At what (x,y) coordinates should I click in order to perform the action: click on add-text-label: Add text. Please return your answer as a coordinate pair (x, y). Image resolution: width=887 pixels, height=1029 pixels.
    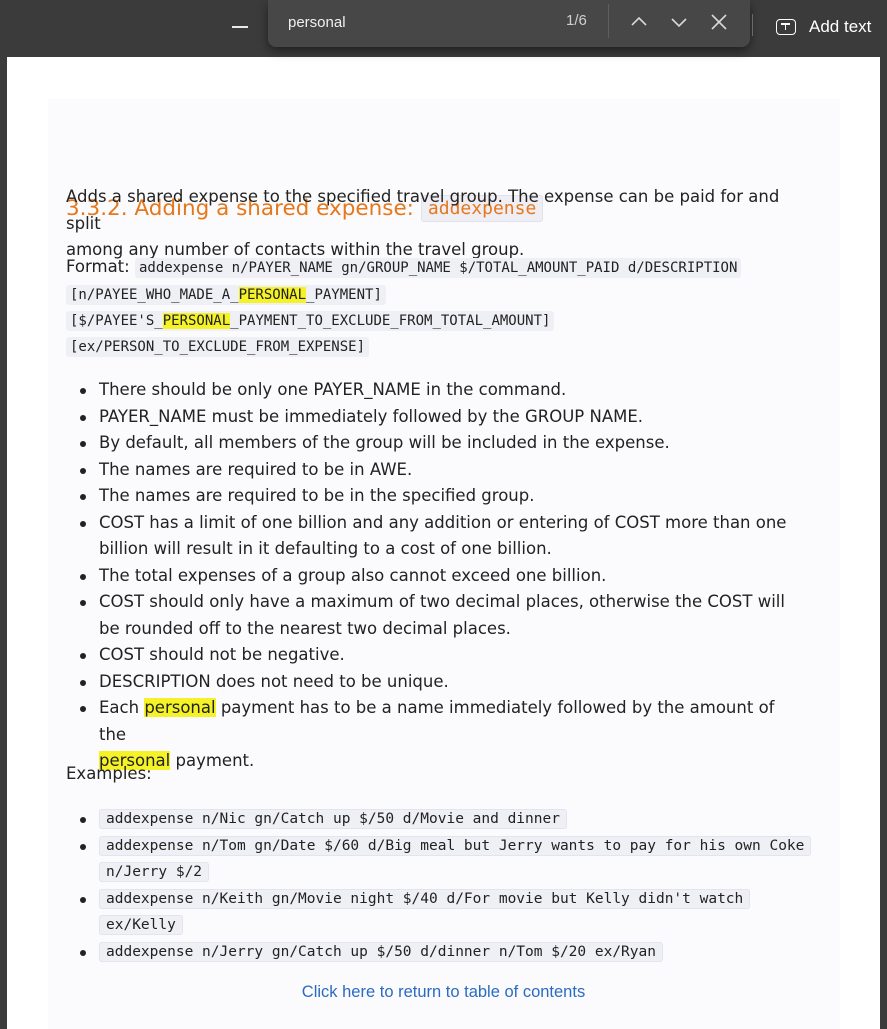
    Looking at the image, I should click on (840, 26).